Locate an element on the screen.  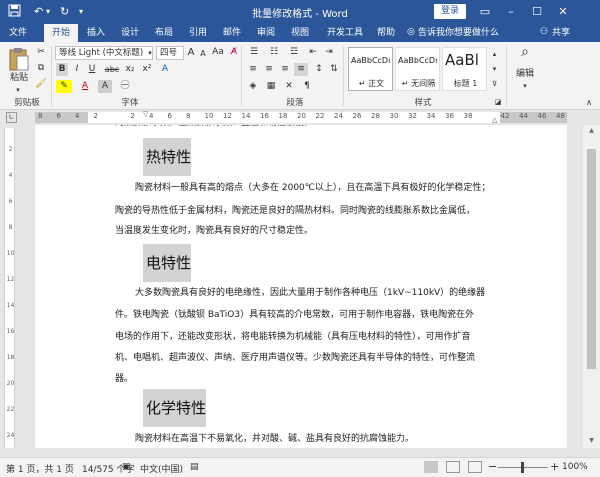
share-button: 共享 is located at coordinates (561, 33).